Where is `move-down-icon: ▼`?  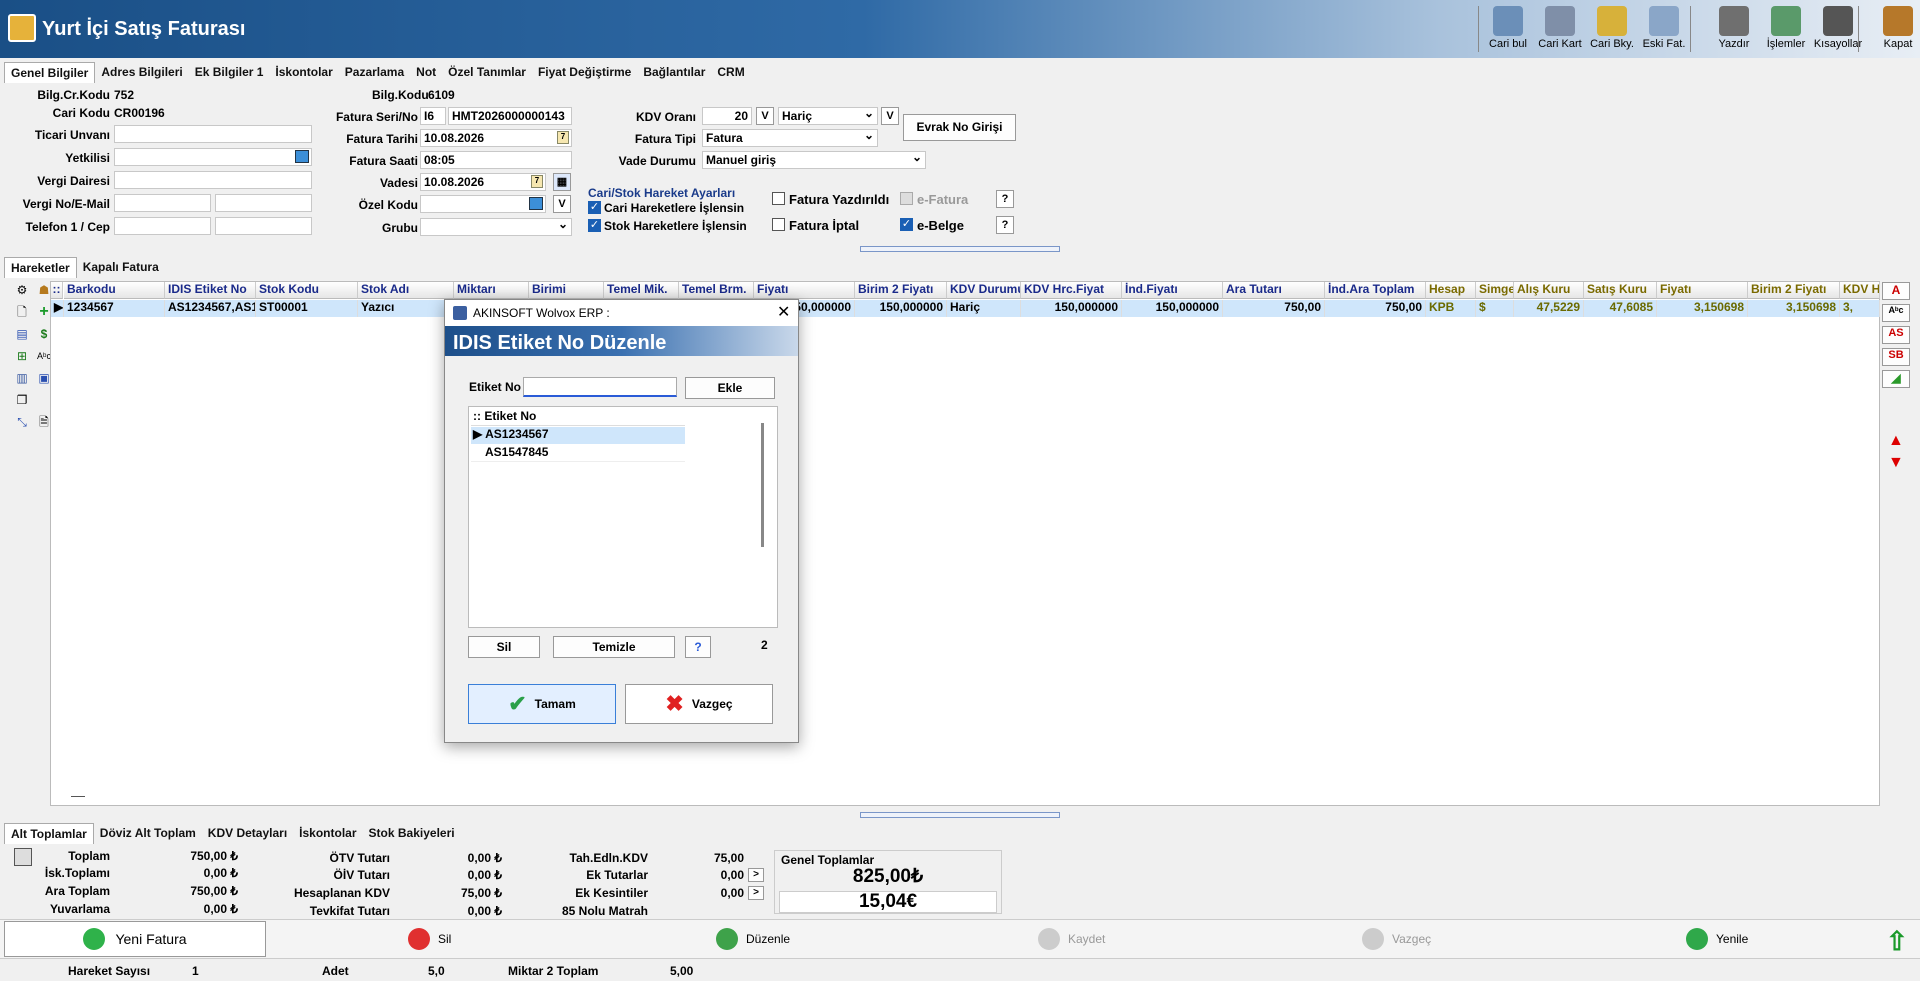 move-down-icon: ▼ is located at coordinates (1896, 463).